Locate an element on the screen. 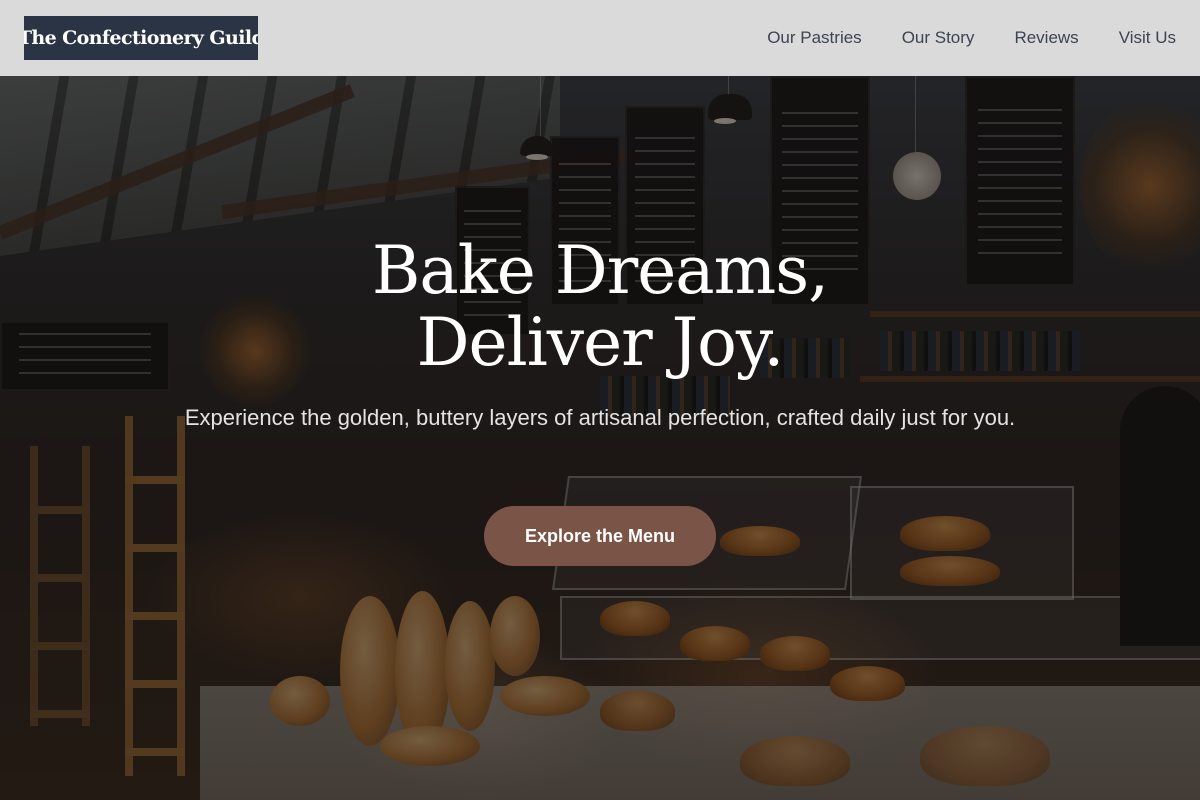 The image size is (1200, 800). explore-menu-button: Explore the Menu is located at coordinates (600, 536).